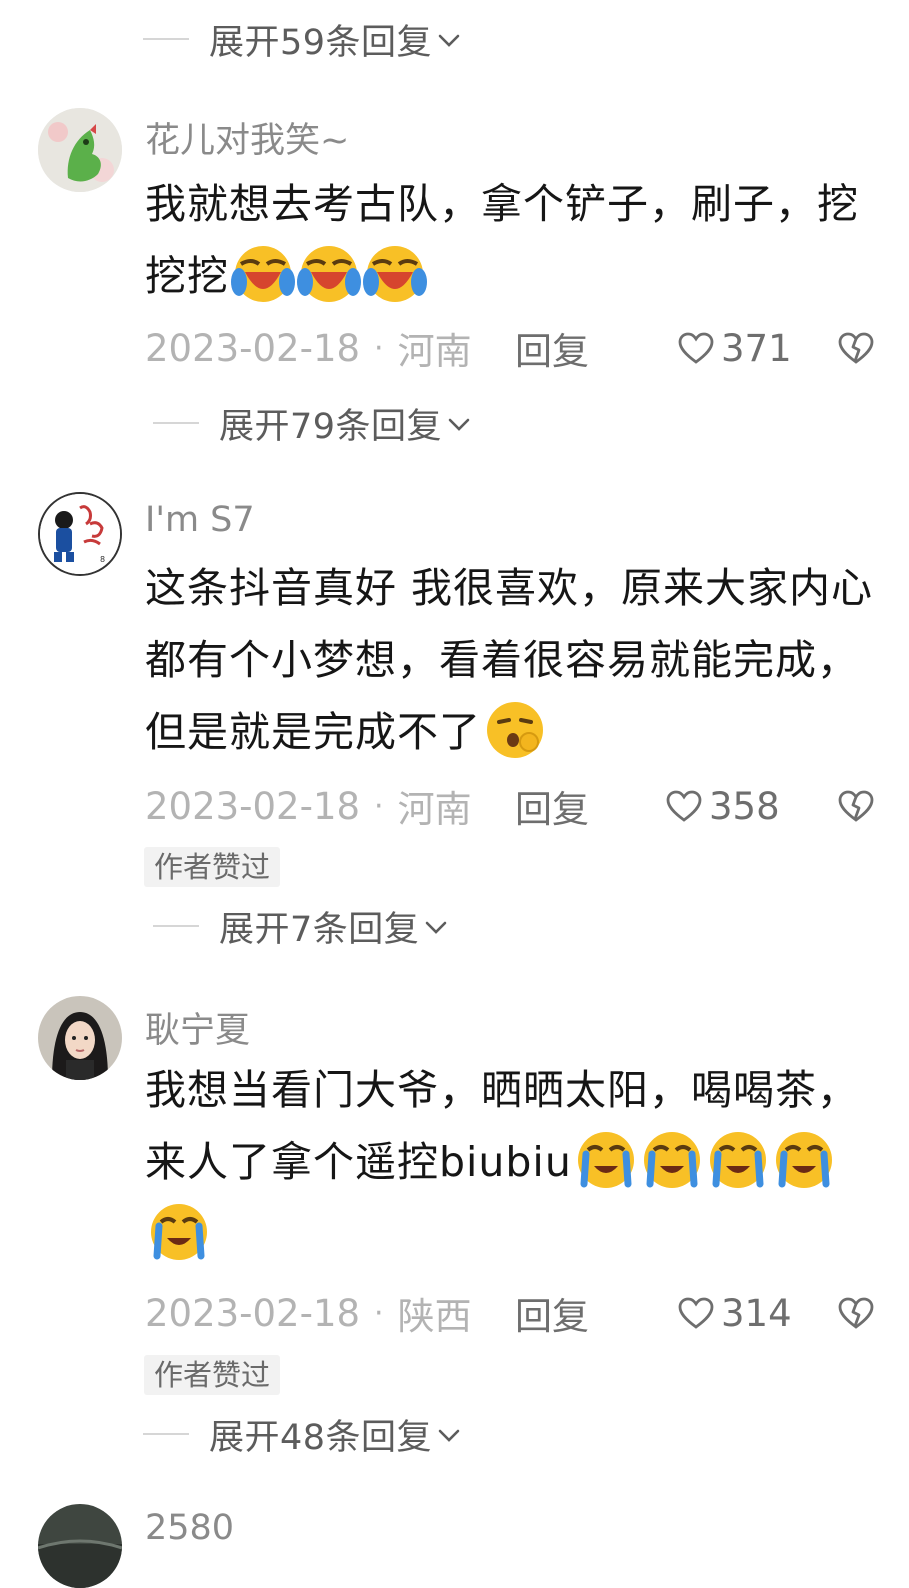  I want to click on like-count: 314, so click(756, 1313).